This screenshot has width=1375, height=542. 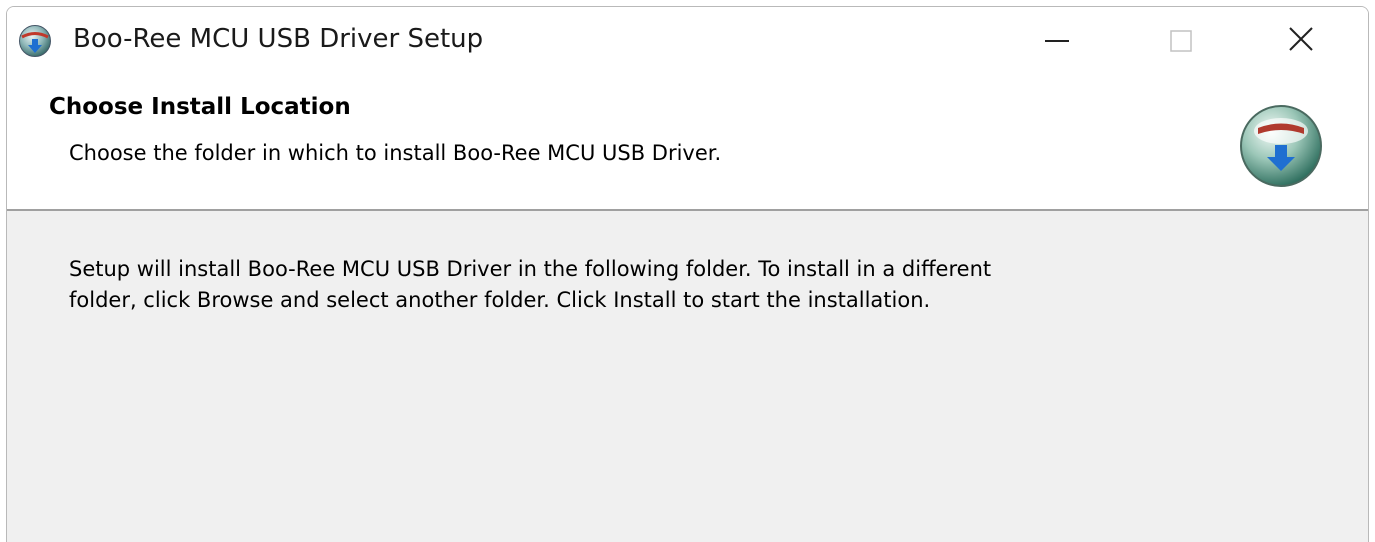 I want to click on window-title: Boo-Ree MCU USB Driver Setup, so click(x=278, y=39).